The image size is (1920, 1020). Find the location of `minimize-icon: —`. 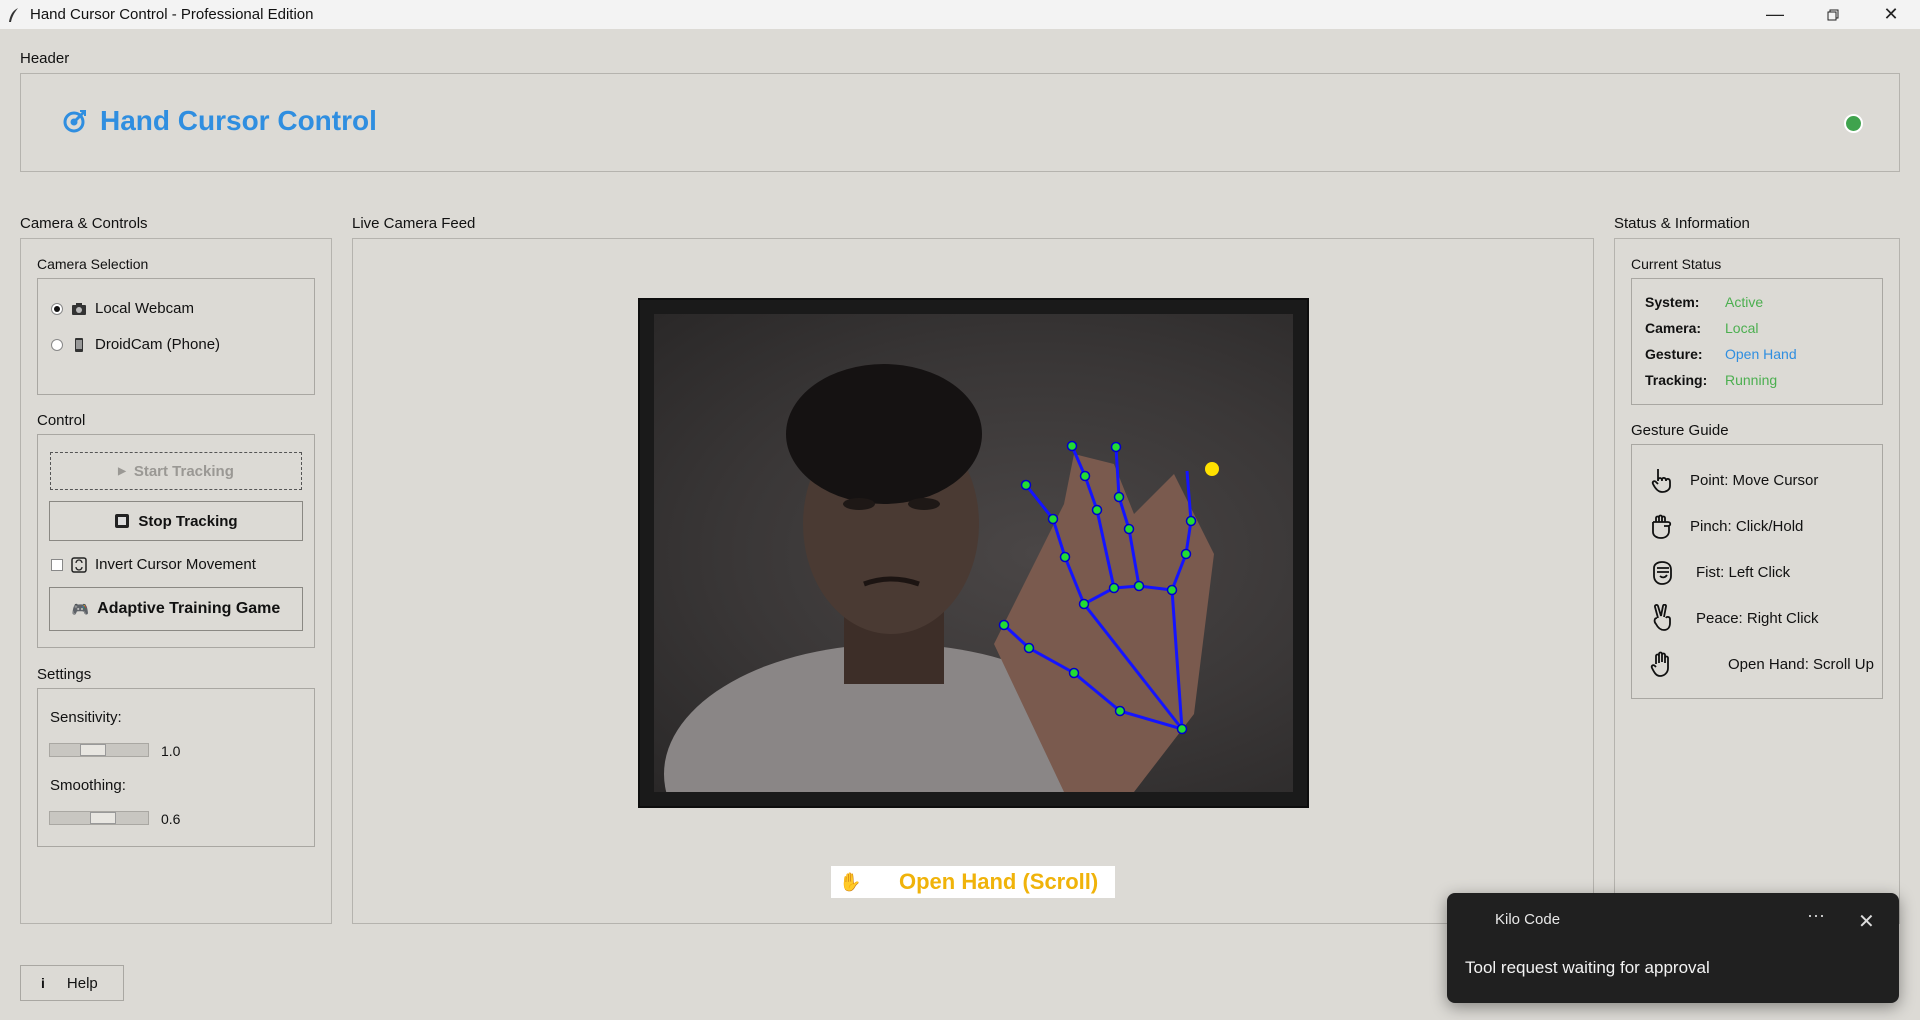

minimize-icon: — is located at coordinates (1775, 14).